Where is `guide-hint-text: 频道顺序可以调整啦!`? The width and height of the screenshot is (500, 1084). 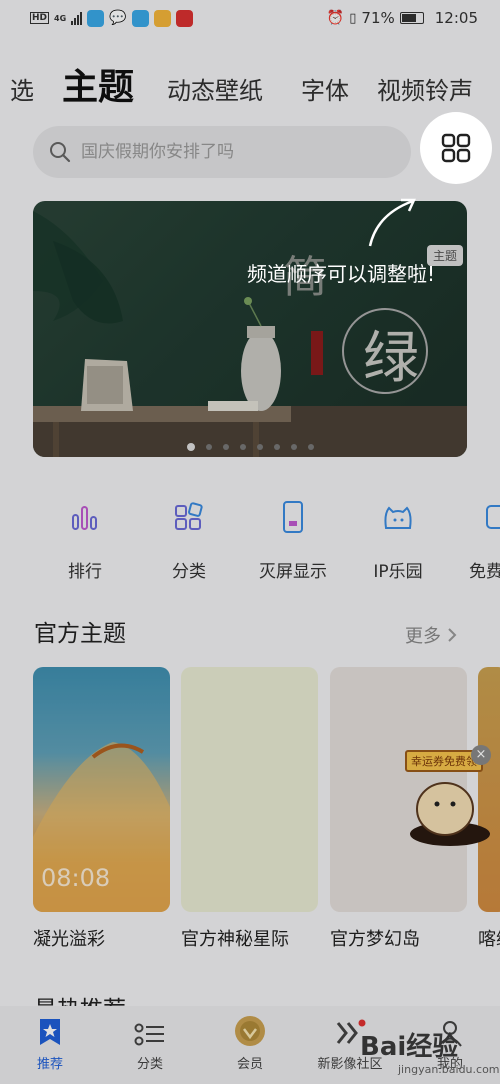 guide-hint-text: 频道顺序可以调整啦! is located at coordinates (341, 274).